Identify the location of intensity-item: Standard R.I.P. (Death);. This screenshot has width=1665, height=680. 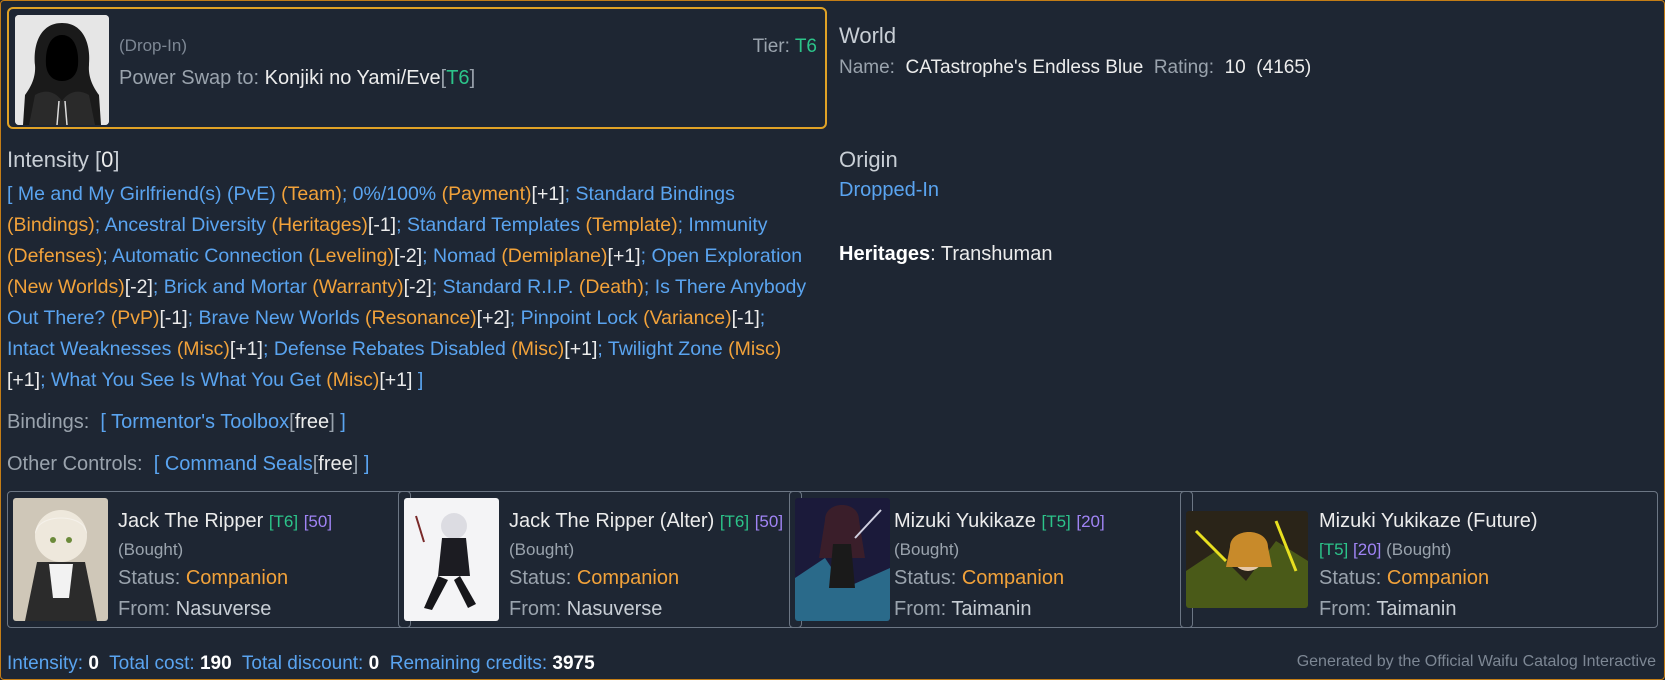
(548, 287).